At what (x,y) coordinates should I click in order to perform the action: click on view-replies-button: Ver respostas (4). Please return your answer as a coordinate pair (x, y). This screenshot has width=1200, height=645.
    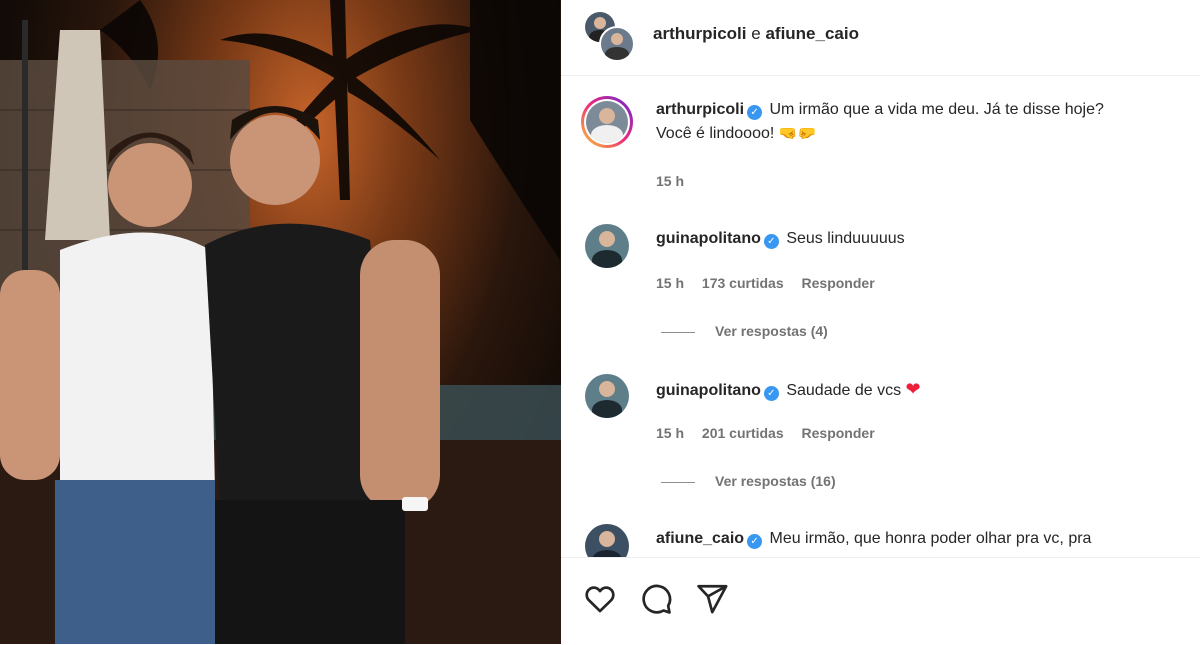
    Looking at the image, I should click on (744, 331).